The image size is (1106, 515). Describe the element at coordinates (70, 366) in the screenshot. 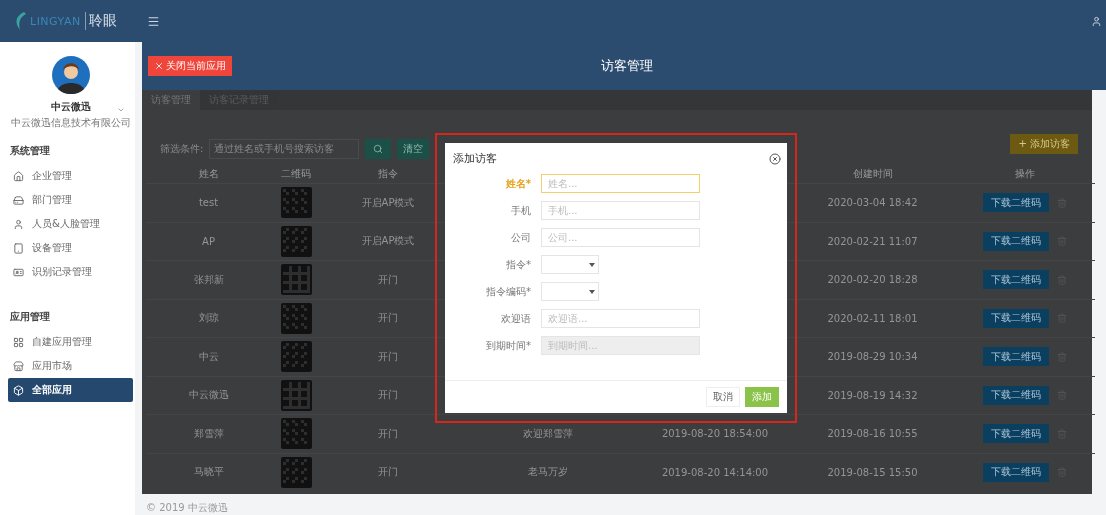

I see `sidebar-item: 应用市场` at that location.